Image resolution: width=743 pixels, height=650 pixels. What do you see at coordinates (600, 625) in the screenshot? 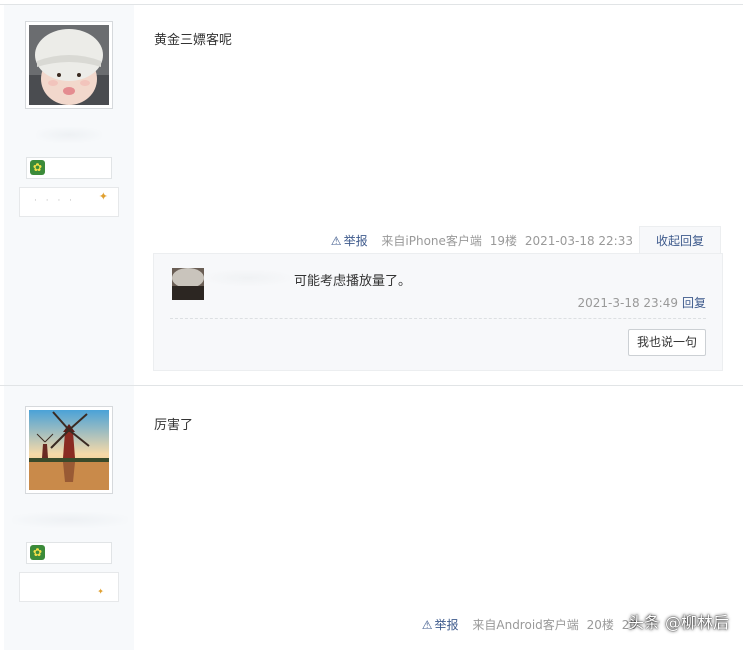
I see `floor-number: 20楼` at bounding box center [600, 625].